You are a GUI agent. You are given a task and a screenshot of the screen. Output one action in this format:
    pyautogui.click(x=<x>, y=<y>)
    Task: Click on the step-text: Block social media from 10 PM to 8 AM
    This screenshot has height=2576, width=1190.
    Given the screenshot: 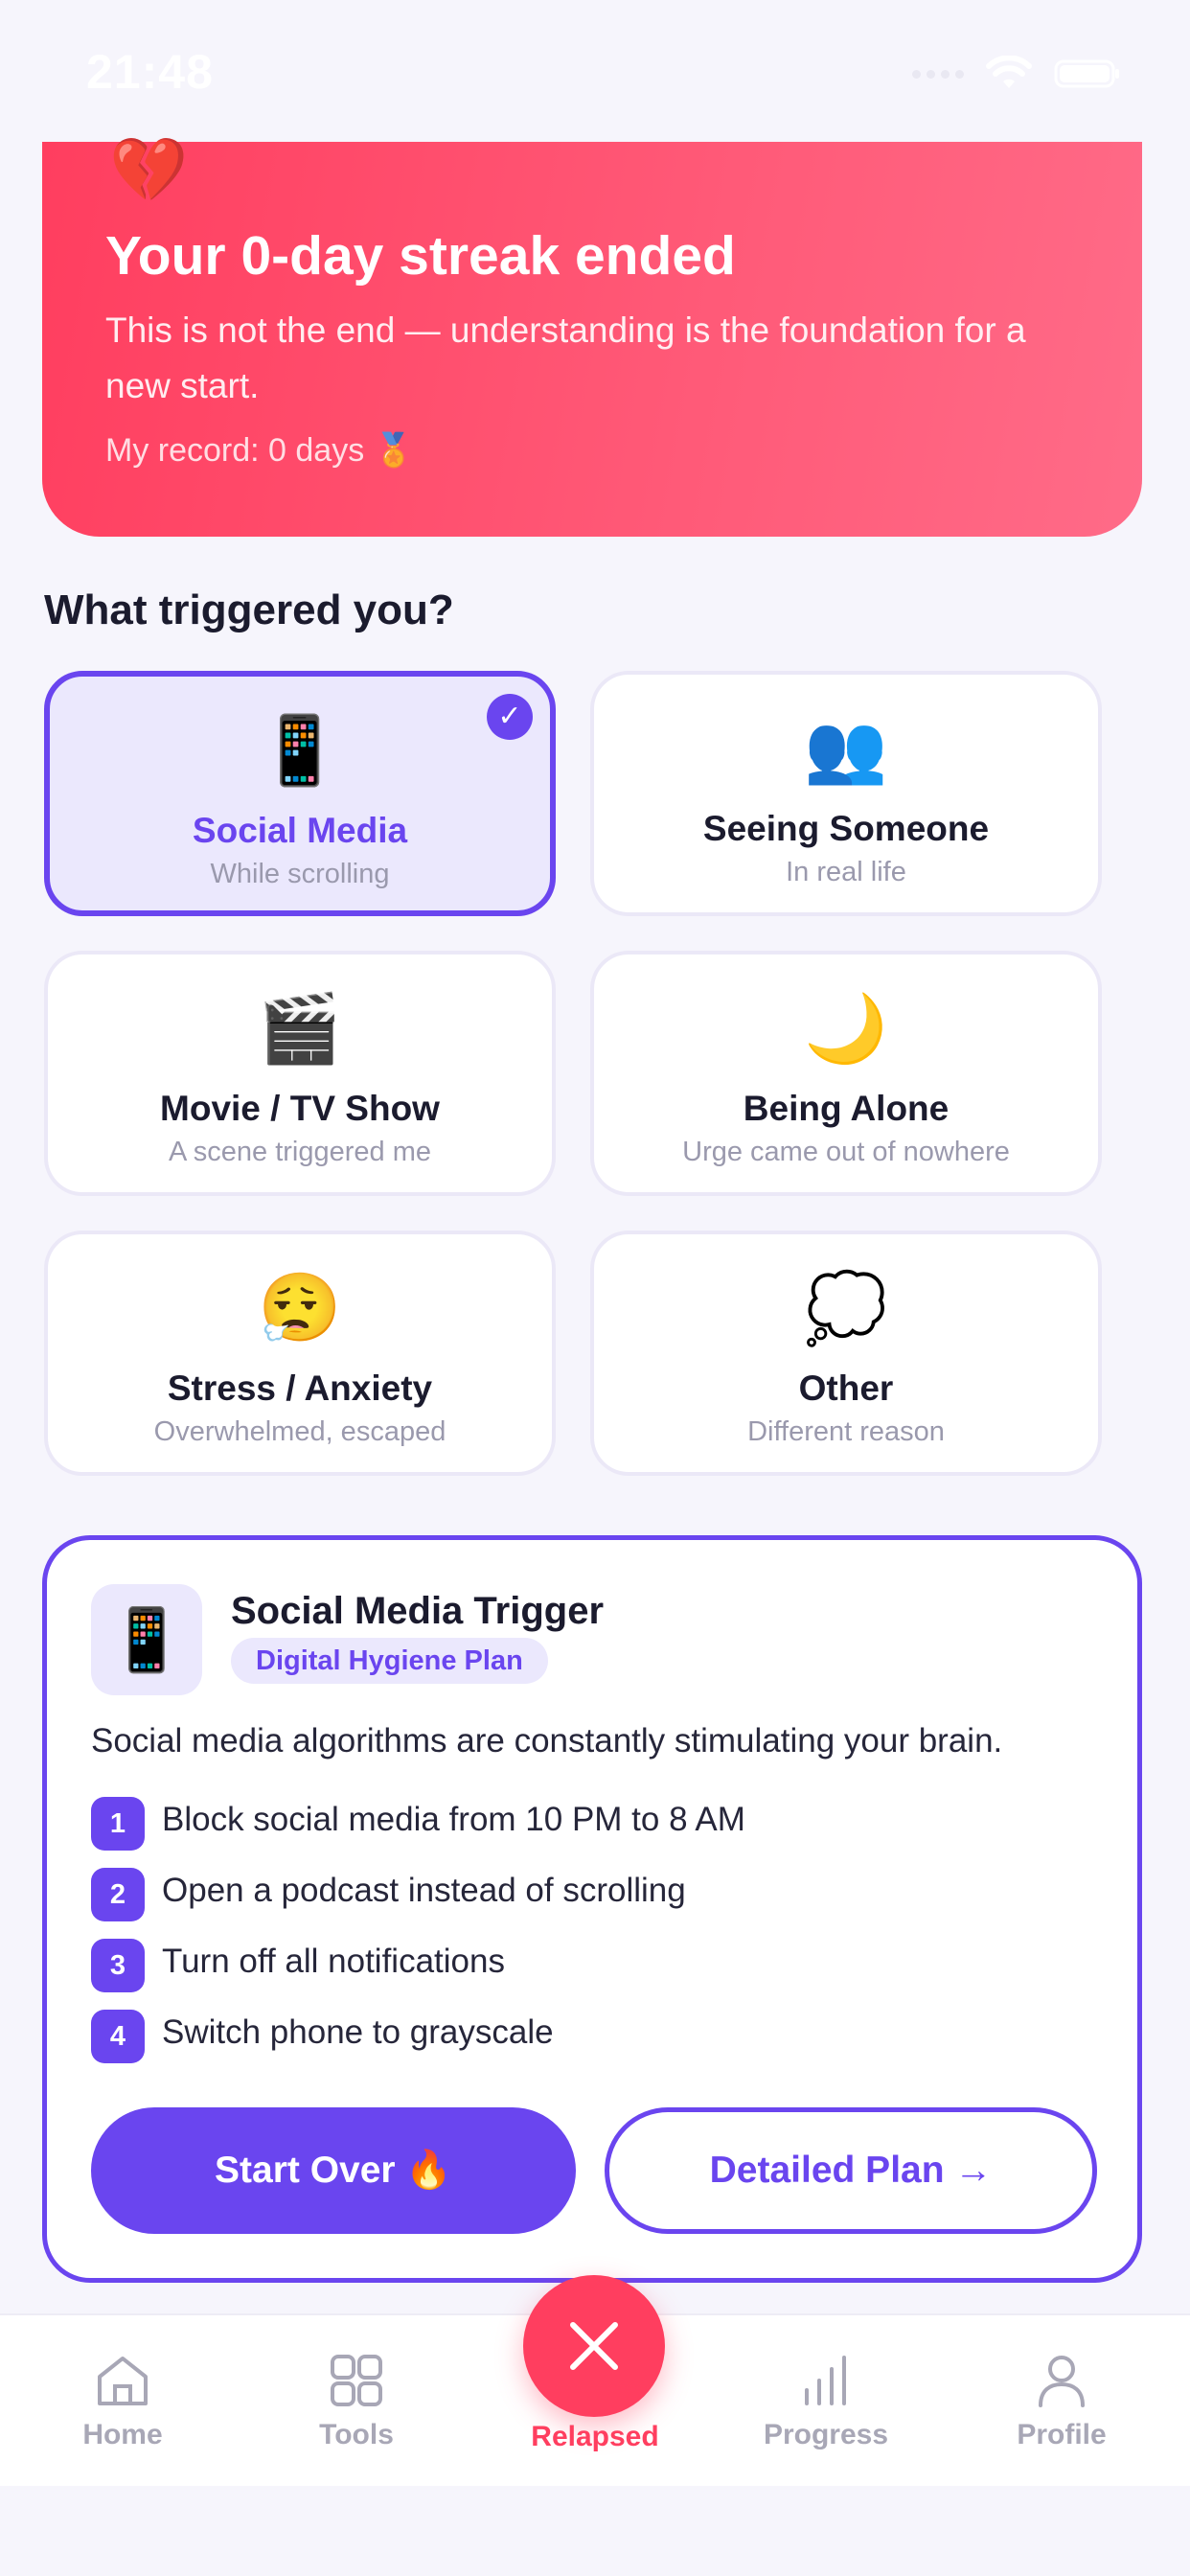 What is the action you would take?
    pyautogui.click(x=453, y=1819)
    